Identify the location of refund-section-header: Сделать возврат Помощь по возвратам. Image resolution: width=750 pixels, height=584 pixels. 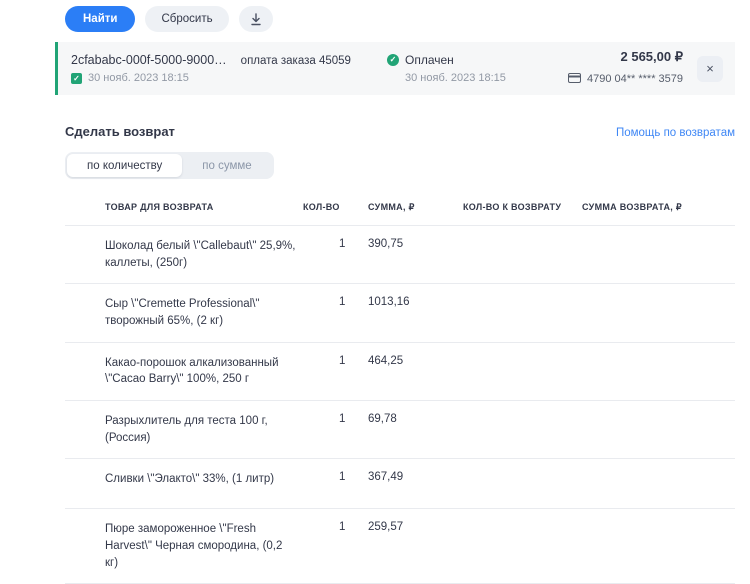
(400, 131).